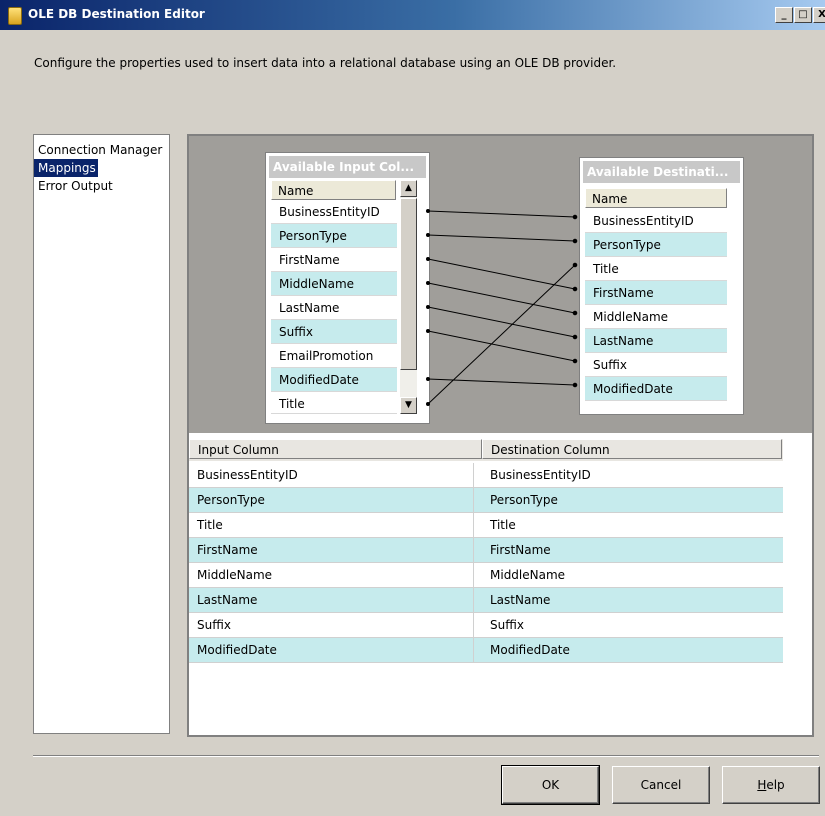 This screenshot has height=816, width=825. I want to click on input-column-cell: BusinessEntityID, so click(331, 475).